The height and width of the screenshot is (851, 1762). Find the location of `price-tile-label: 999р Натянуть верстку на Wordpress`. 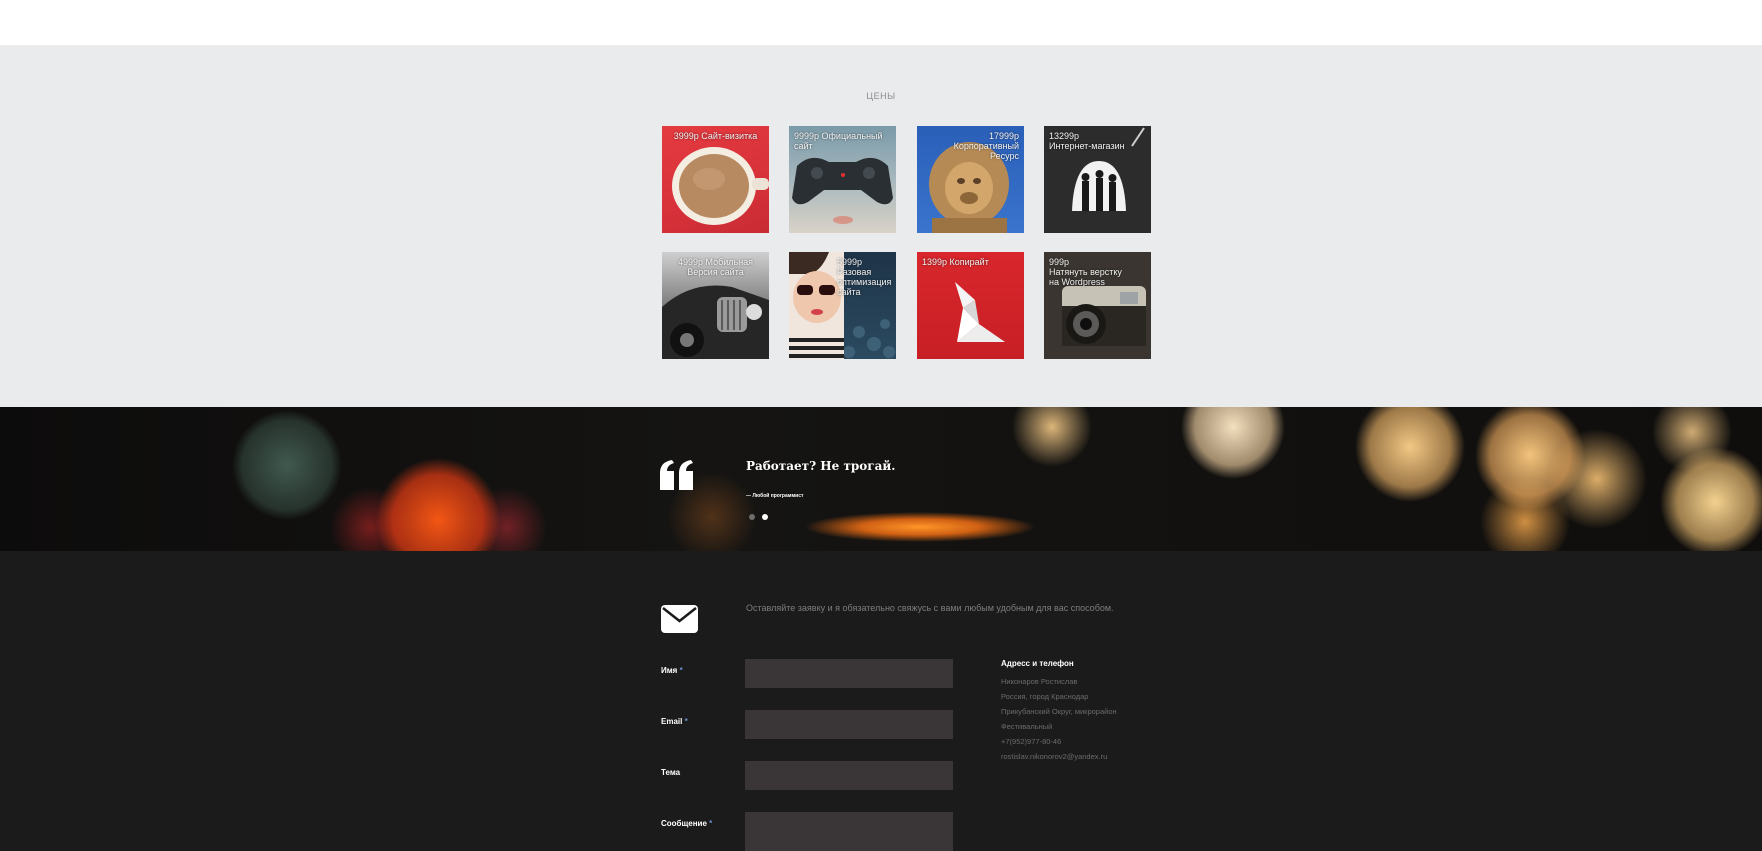

price-tile-label: 999р Натянуть верстку на Wordpress is located at coordinates (1085, 272).